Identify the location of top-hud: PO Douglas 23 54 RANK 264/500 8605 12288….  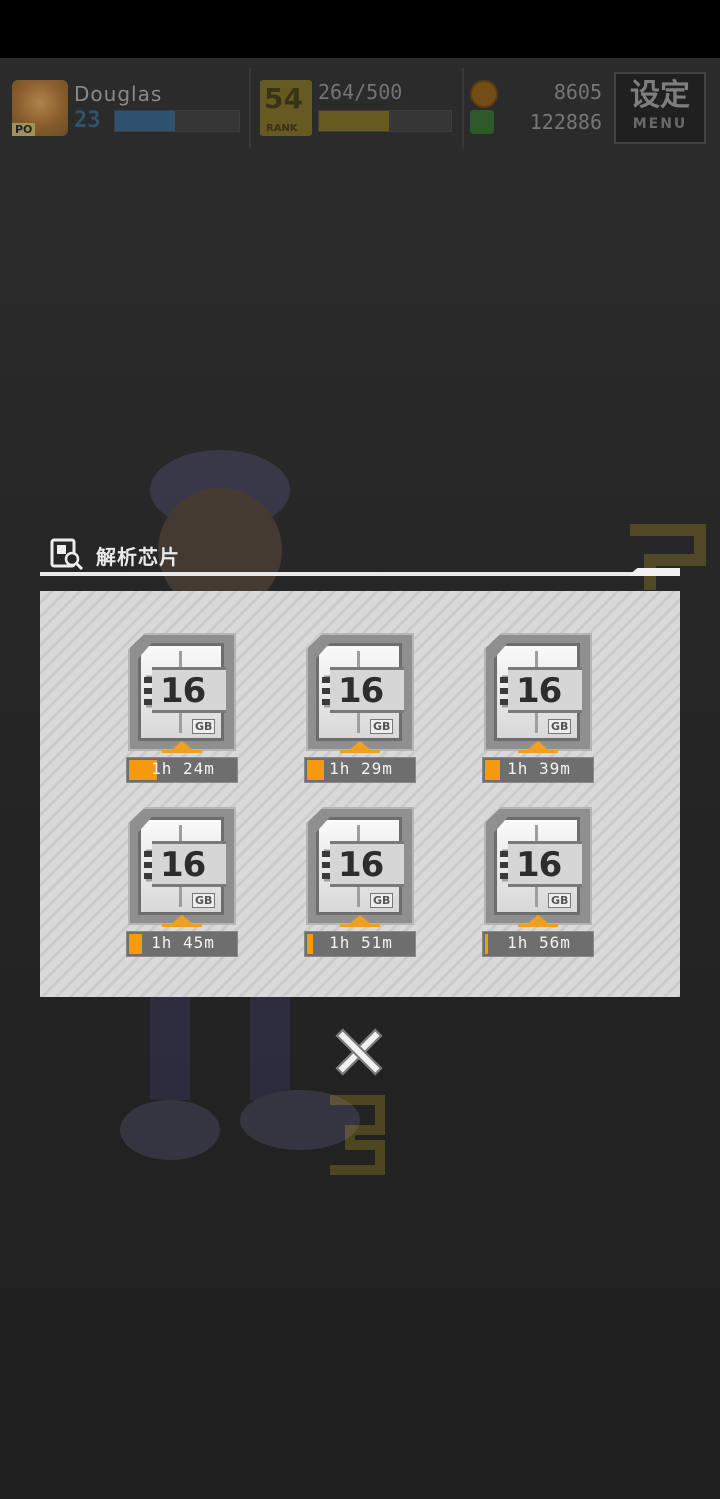
(360, 108).